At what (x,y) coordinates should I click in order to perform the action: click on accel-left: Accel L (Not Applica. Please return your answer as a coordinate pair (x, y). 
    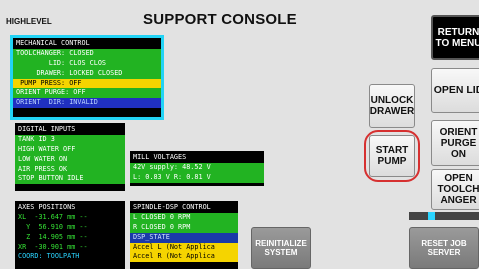
    Looking at the image, I should click on (184, 247).